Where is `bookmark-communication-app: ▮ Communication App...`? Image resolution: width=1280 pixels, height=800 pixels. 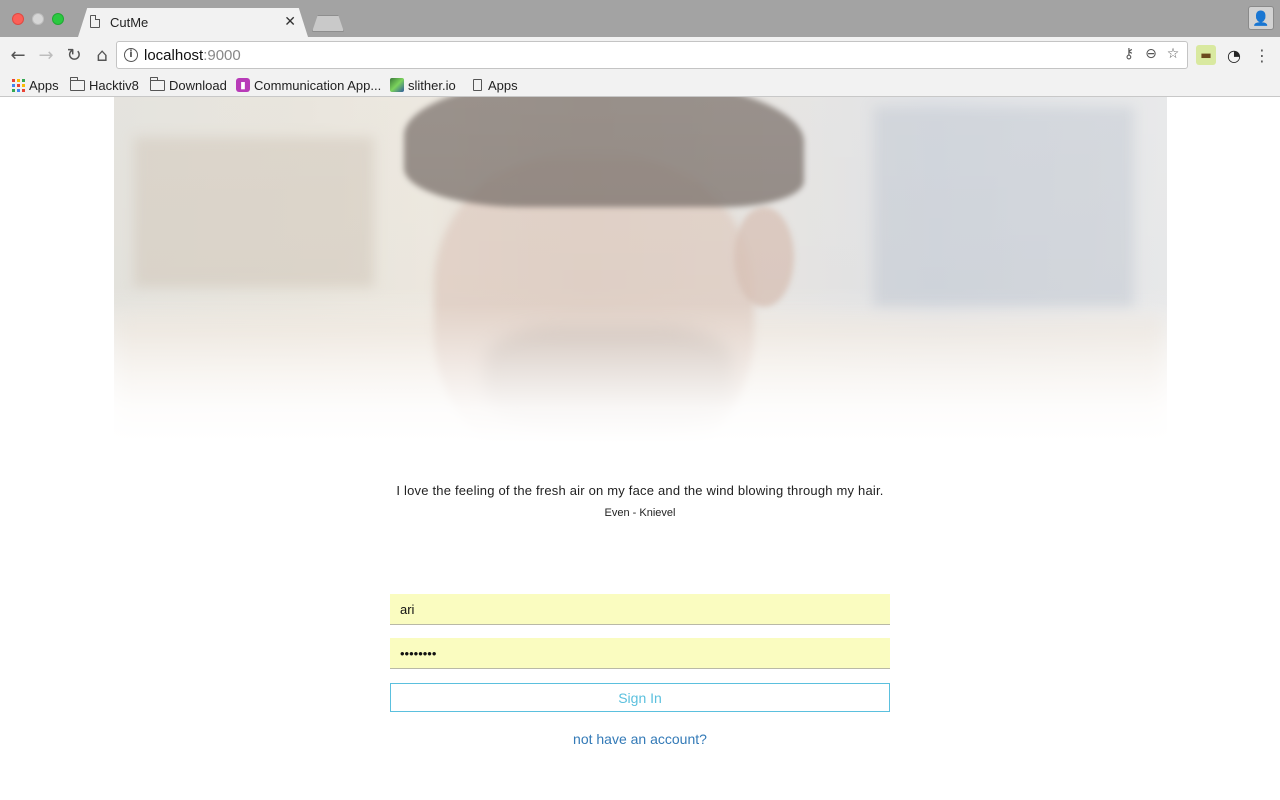
bookmark-communication-app: ▮ Communication App... is located at coordinates (308, 85).